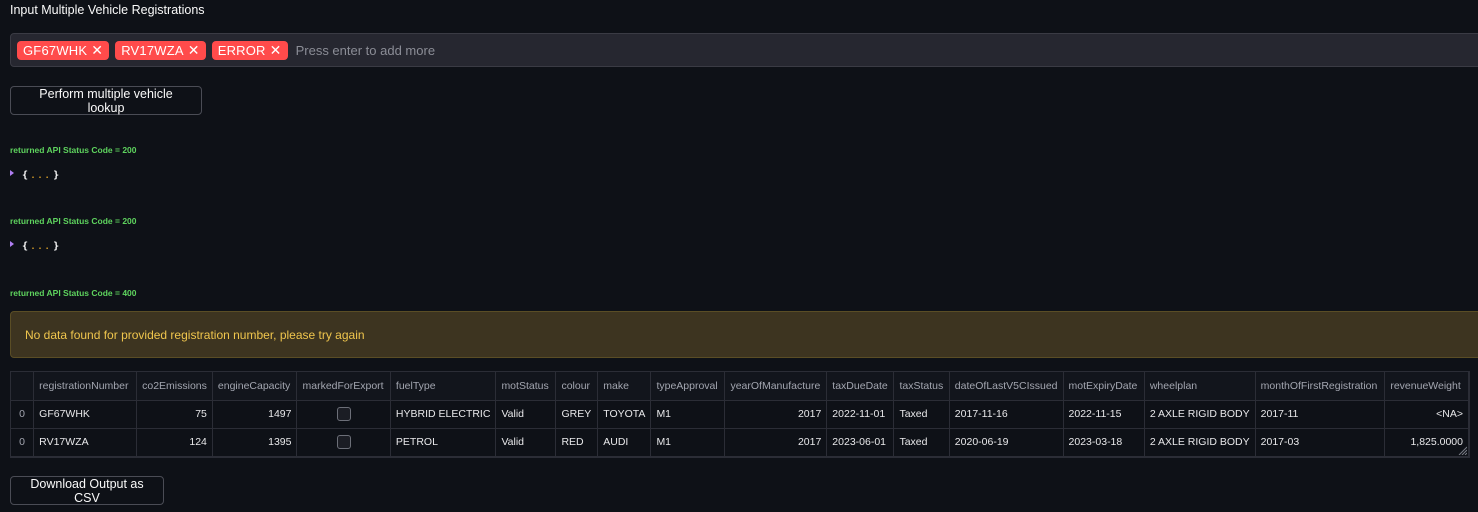  Describe the element at coordinates (495, 50) in the screenshot. I see `add-registration-input` at that location.